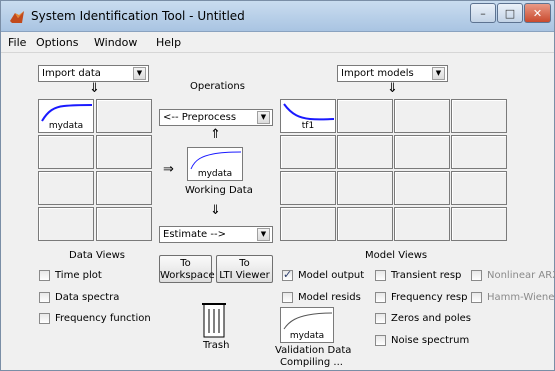  What do you see at coordinates (422, 340) in the screenshot?
I see `noise-spectrum-checkbox: Noise spectrum` at bounding box center [422, 340].